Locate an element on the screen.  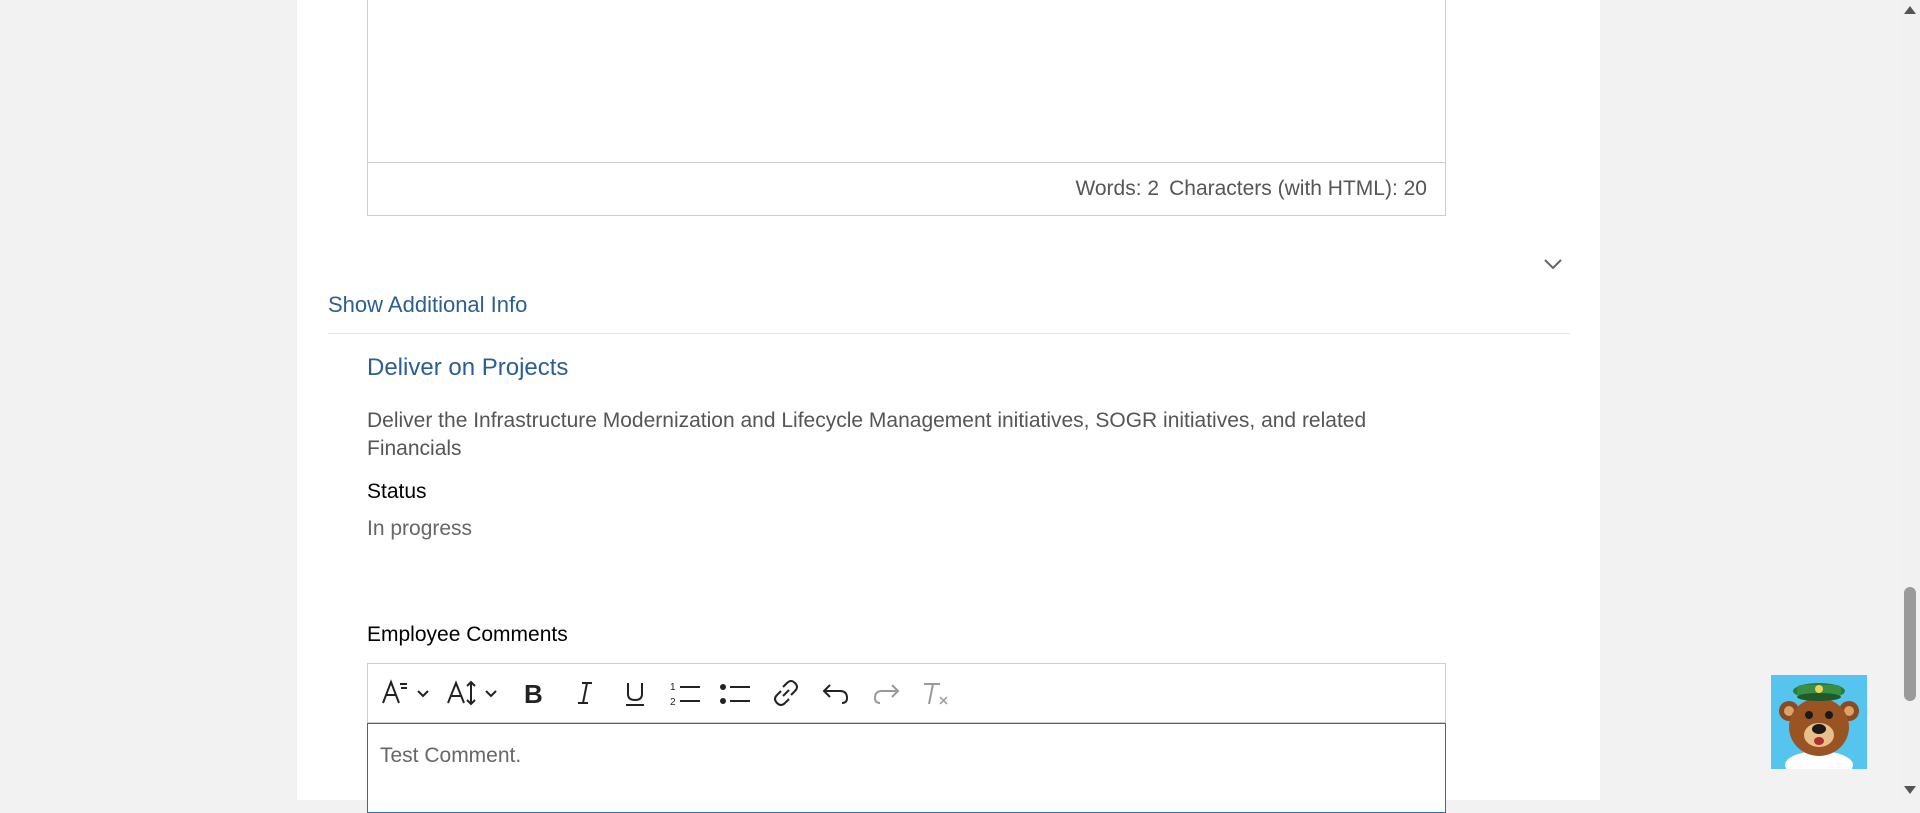
scroll-up-arrow-icon is located at coordinates (1910, 10).